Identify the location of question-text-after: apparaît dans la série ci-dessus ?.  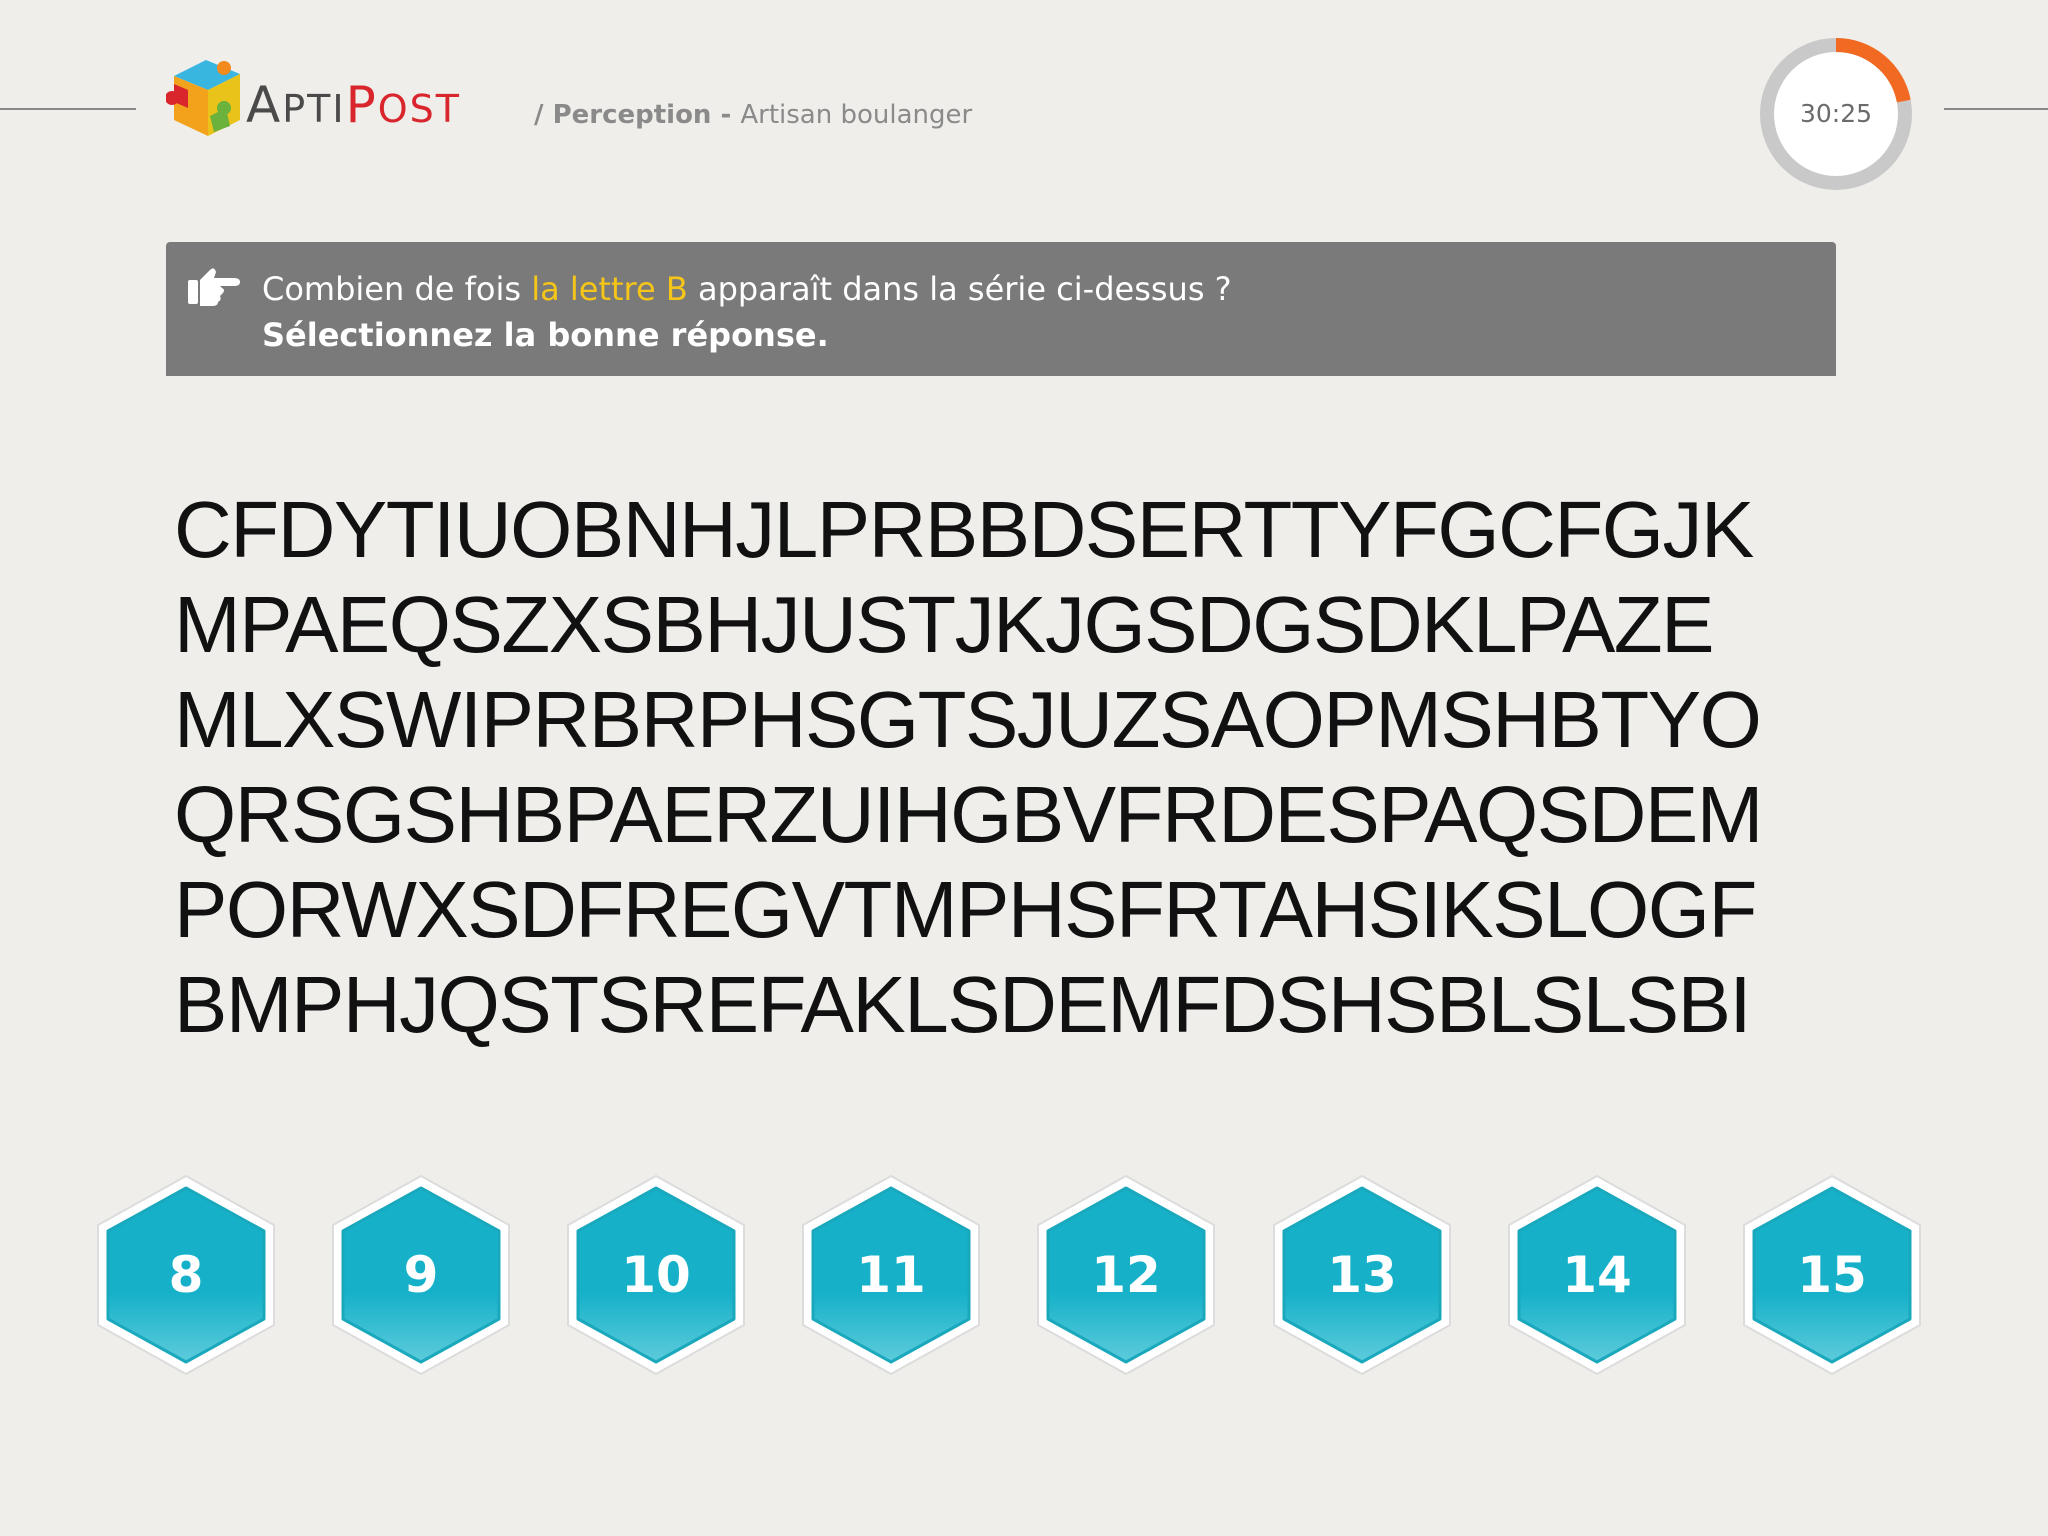
(959, 289).